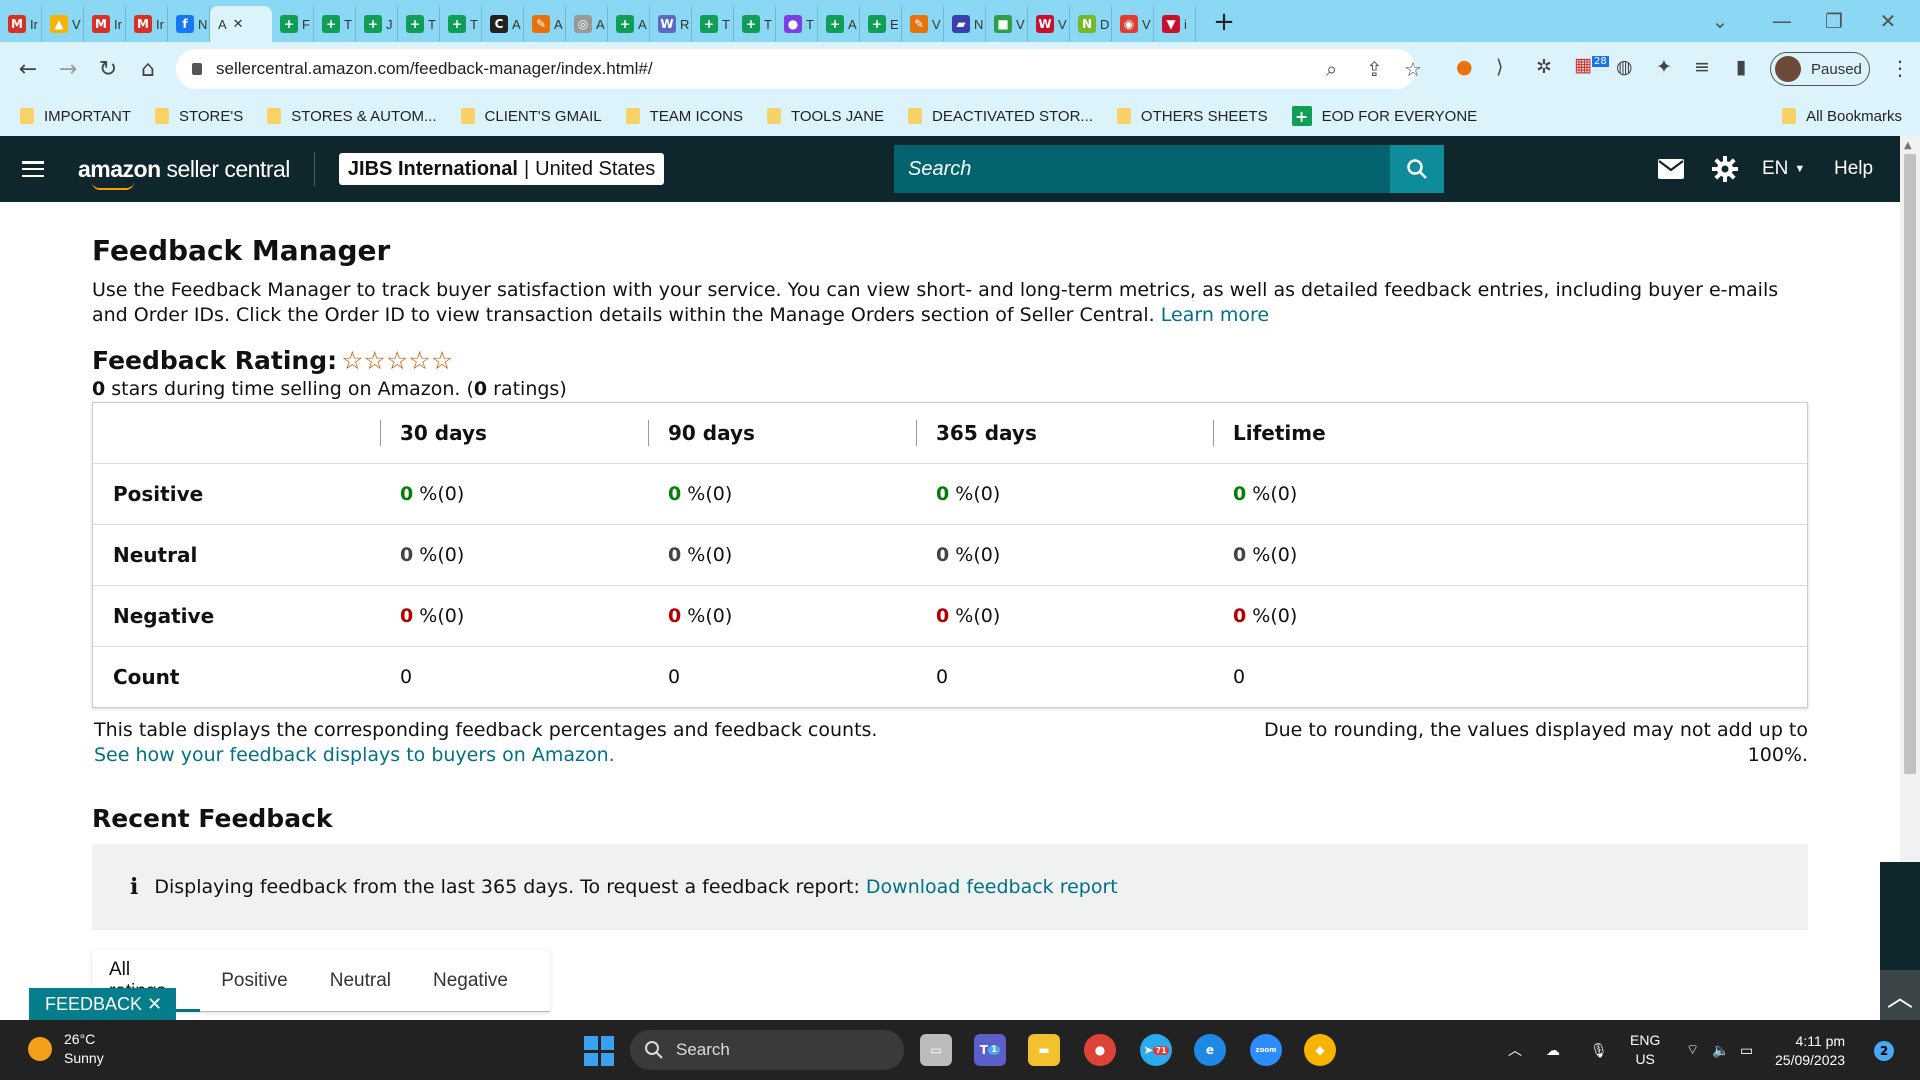  What do you see at coordinates (501, 169) in the screenshot?
I see `account-switcher: JIBS International | United States` at bounding box center [501, 169].